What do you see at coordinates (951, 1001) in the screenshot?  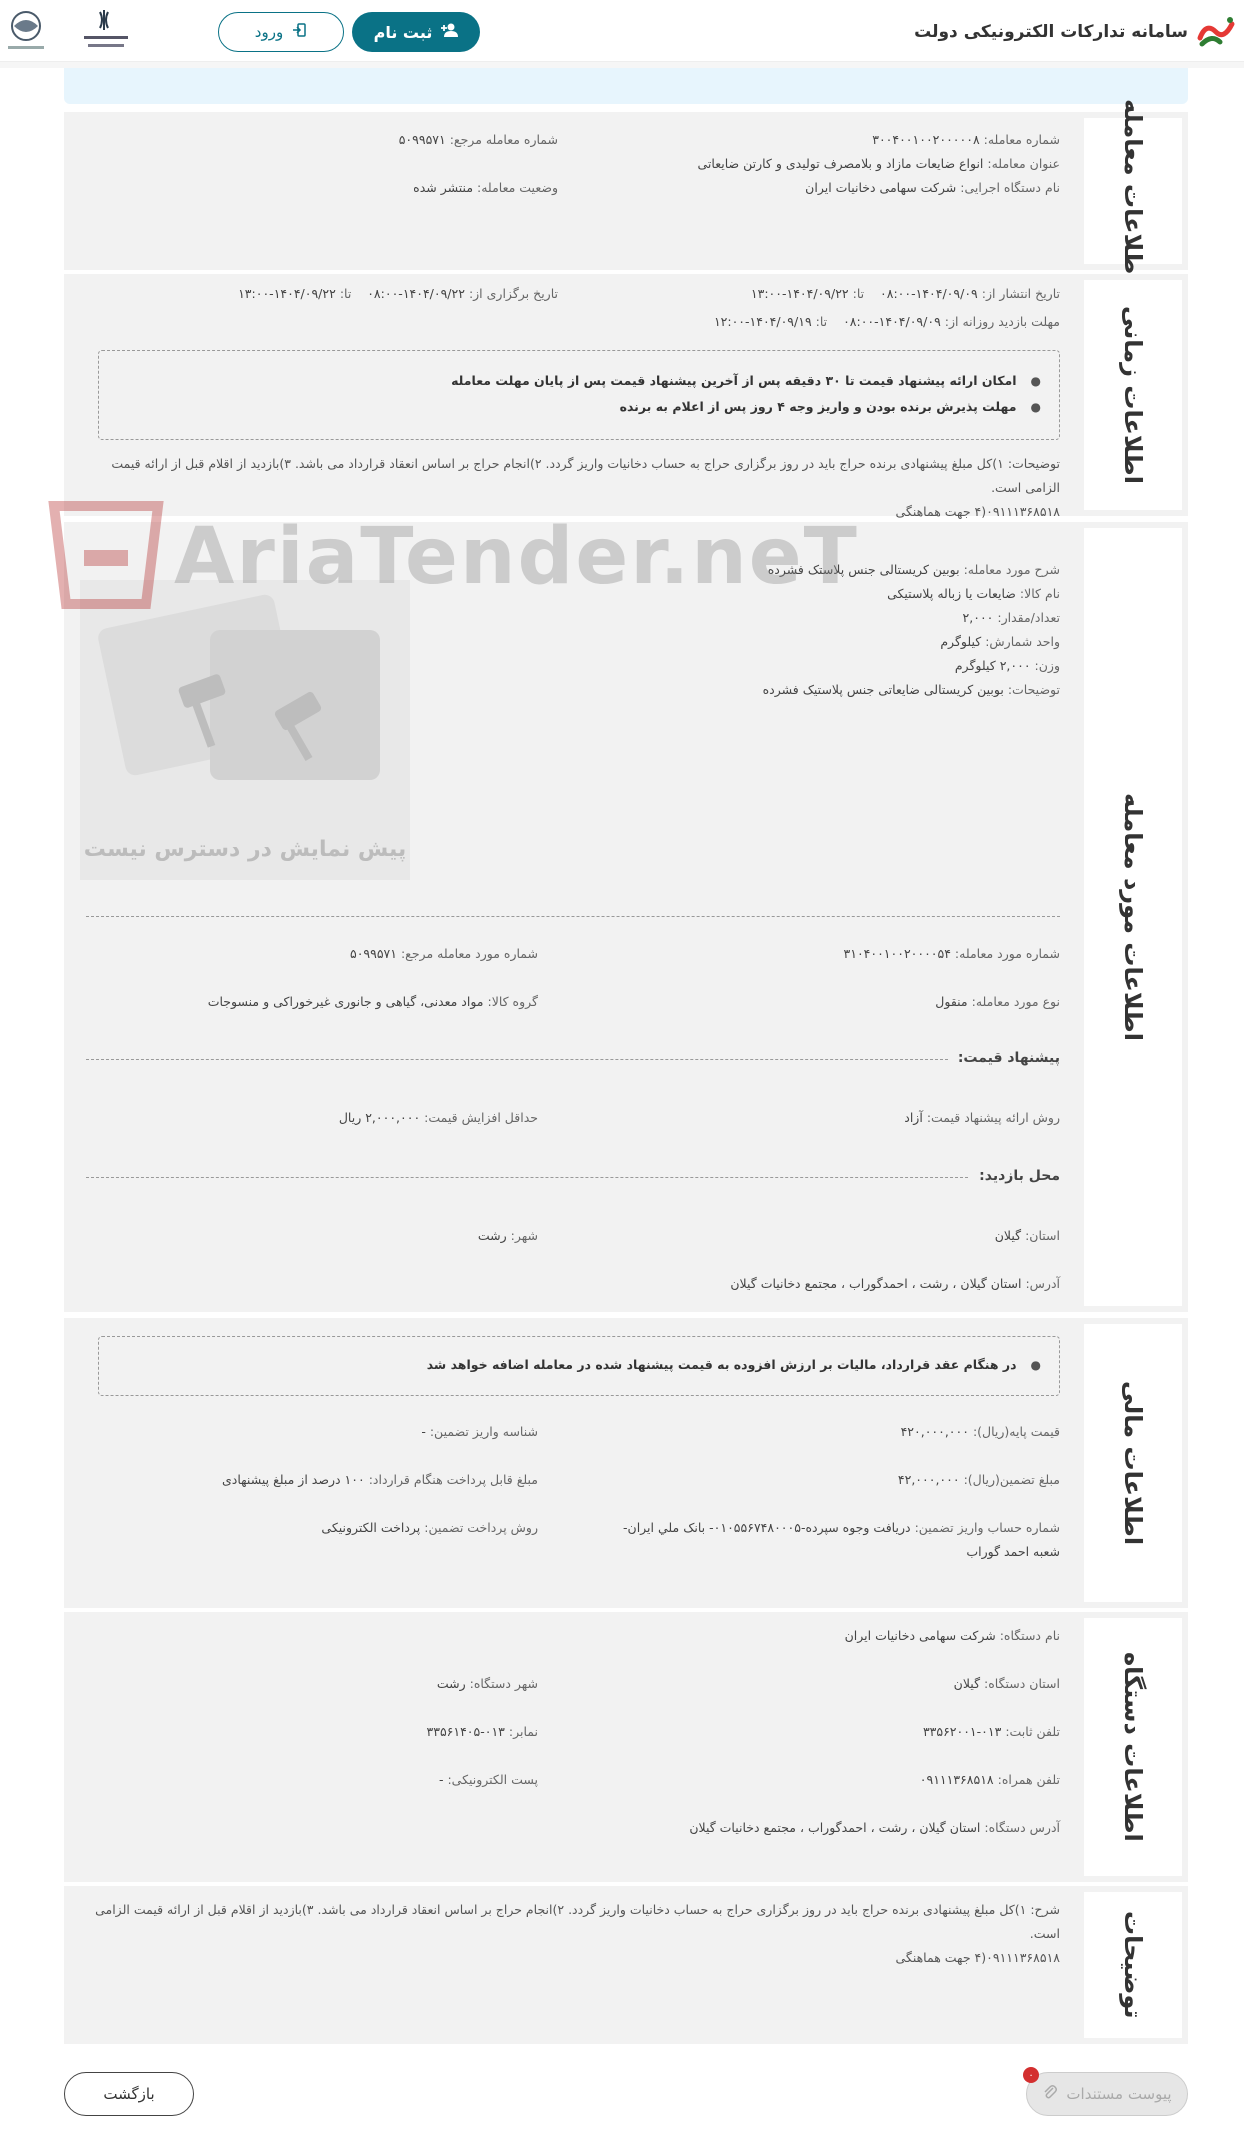 I see `item-type-value: منقول` at bounding box center [951, 1001].